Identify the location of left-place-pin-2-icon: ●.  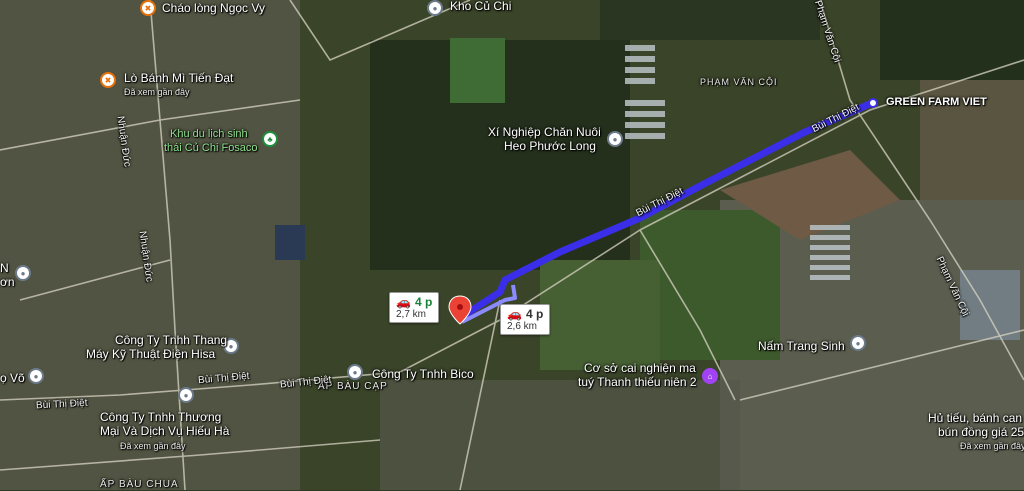
(36, 376).